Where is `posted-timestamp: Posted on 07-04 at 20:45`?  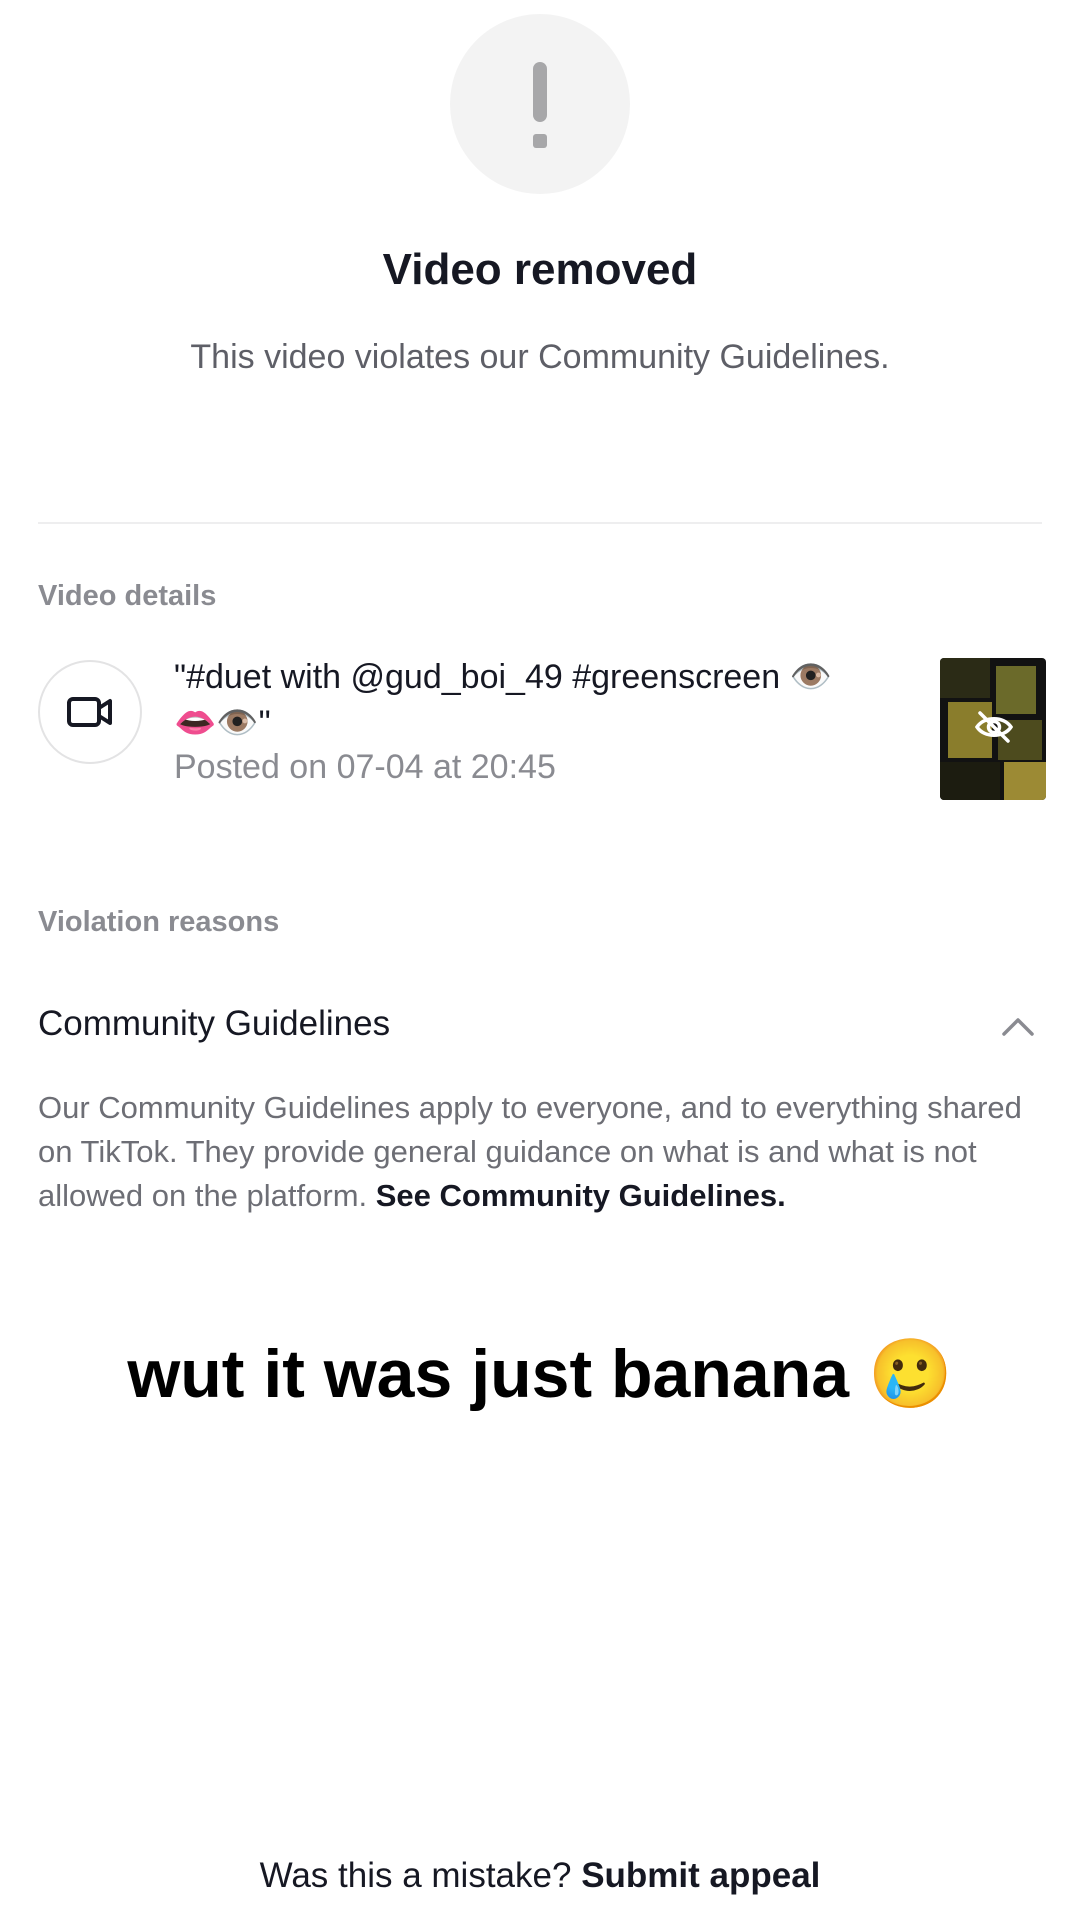
posted-timestamp: Posted on 07-04 at 20:45 is located at coordinates (365, 767).